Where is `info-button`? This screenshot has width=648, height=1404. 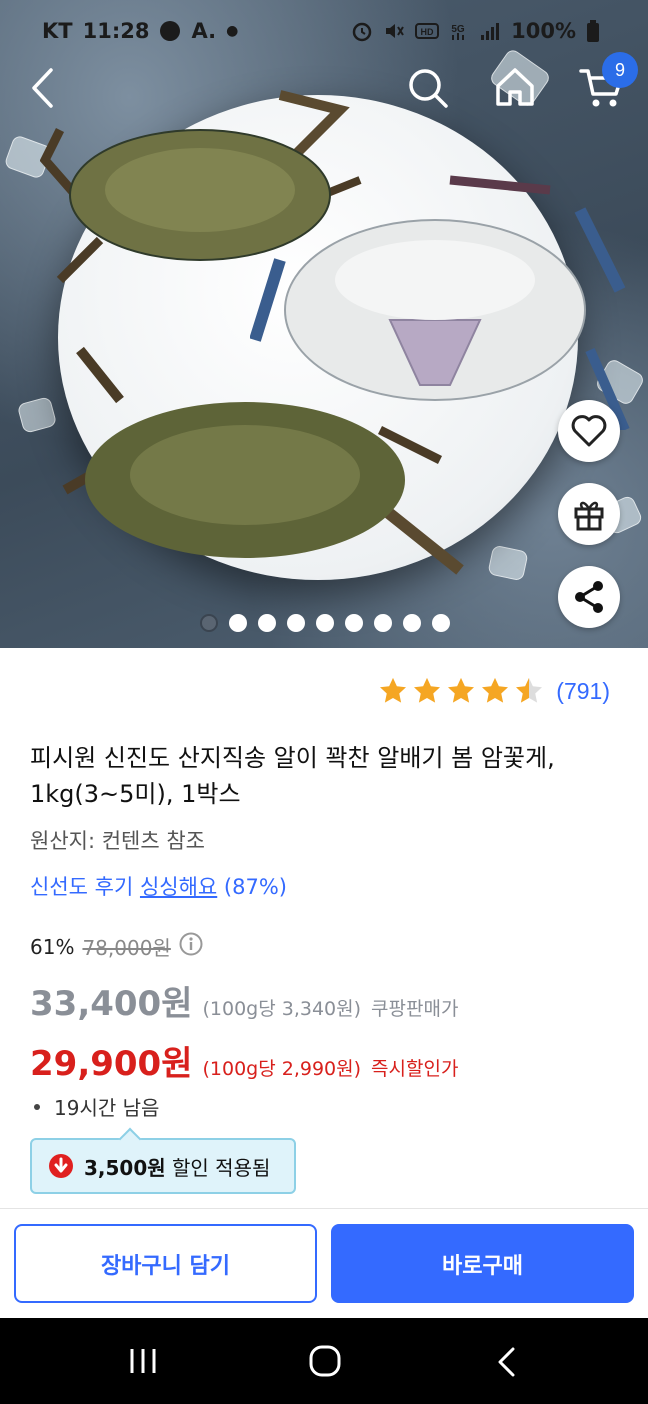
info-button is located at coordinates (191, 946).